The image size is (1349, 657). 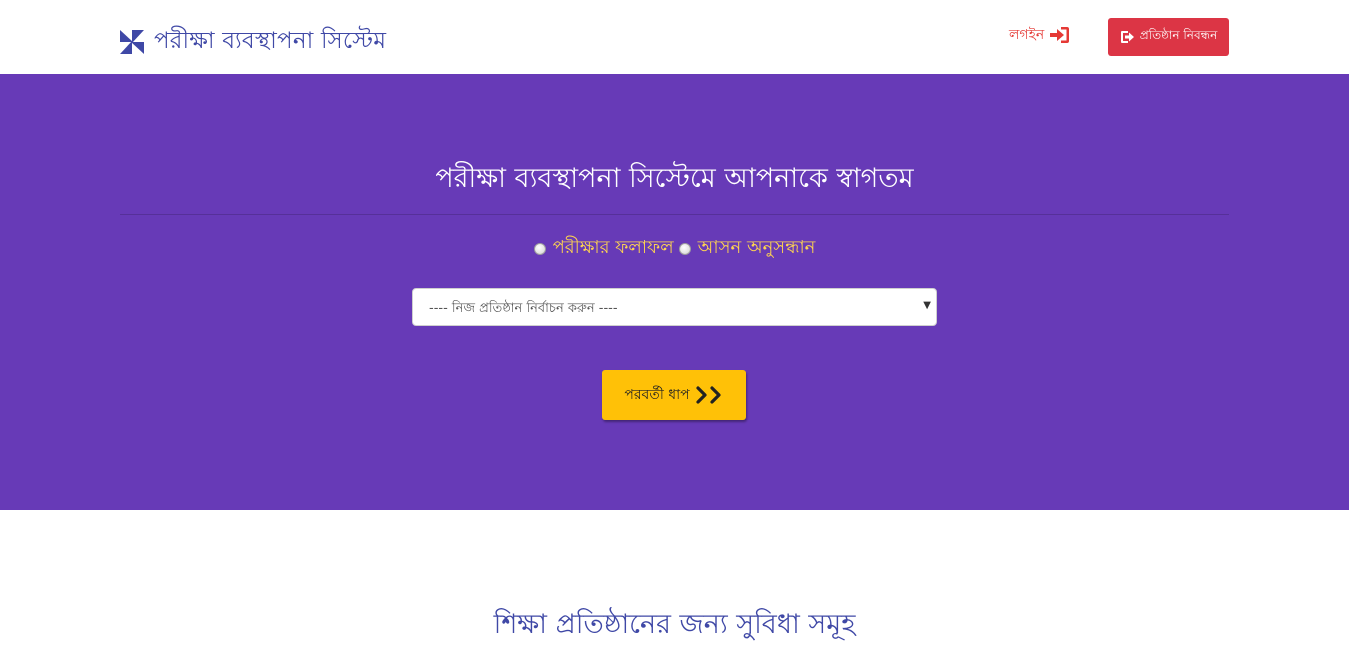 What do you see at coordinates (1178, 35) in the screenshot?
I see `register-label: প্রতিষ্ঠান নিবন্ধন` at bounding box center [1178, 35].